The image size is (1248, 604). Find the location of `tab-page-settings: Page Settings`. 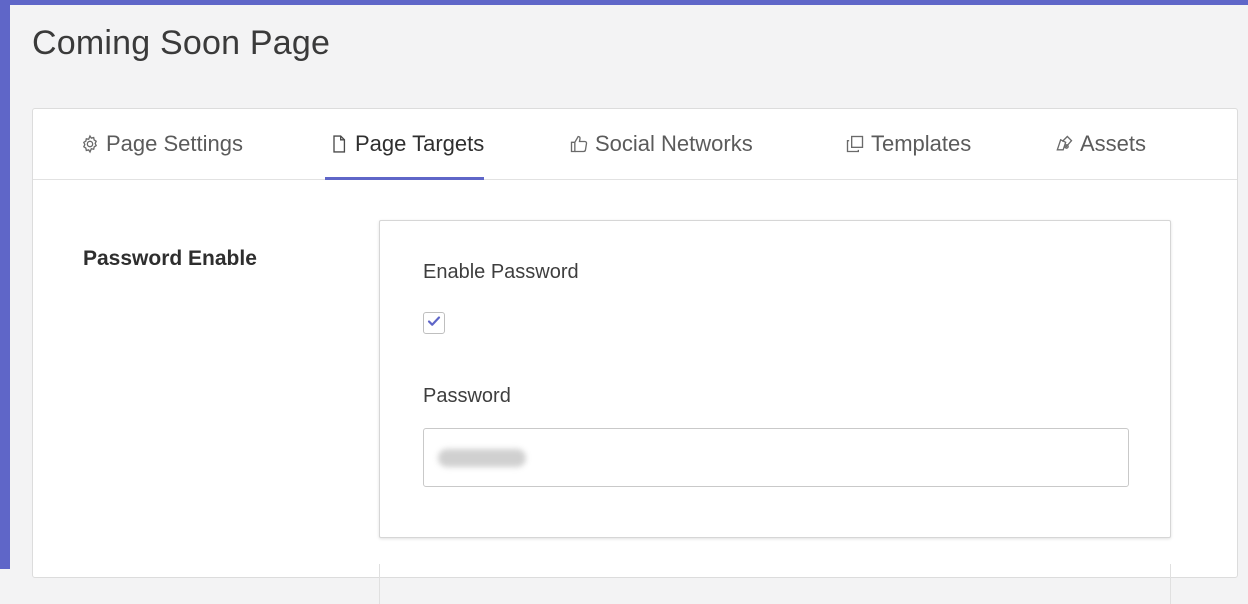

tab-page-settings: Page Settings is located at coordinates (161, 144).